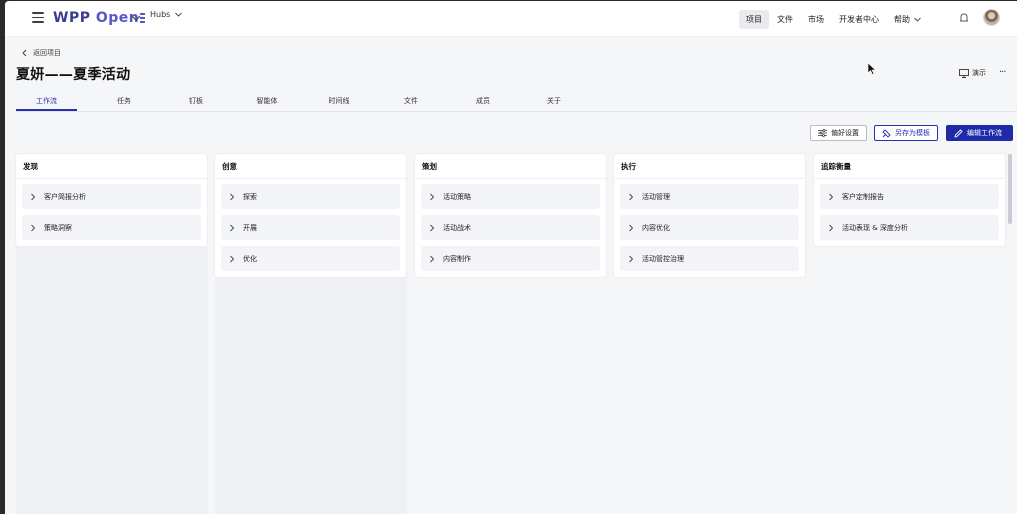 This screenshot has width=1017, height=514. I want to click on workflow-item: 活动表现 & 深度分析, so click(909, 227).